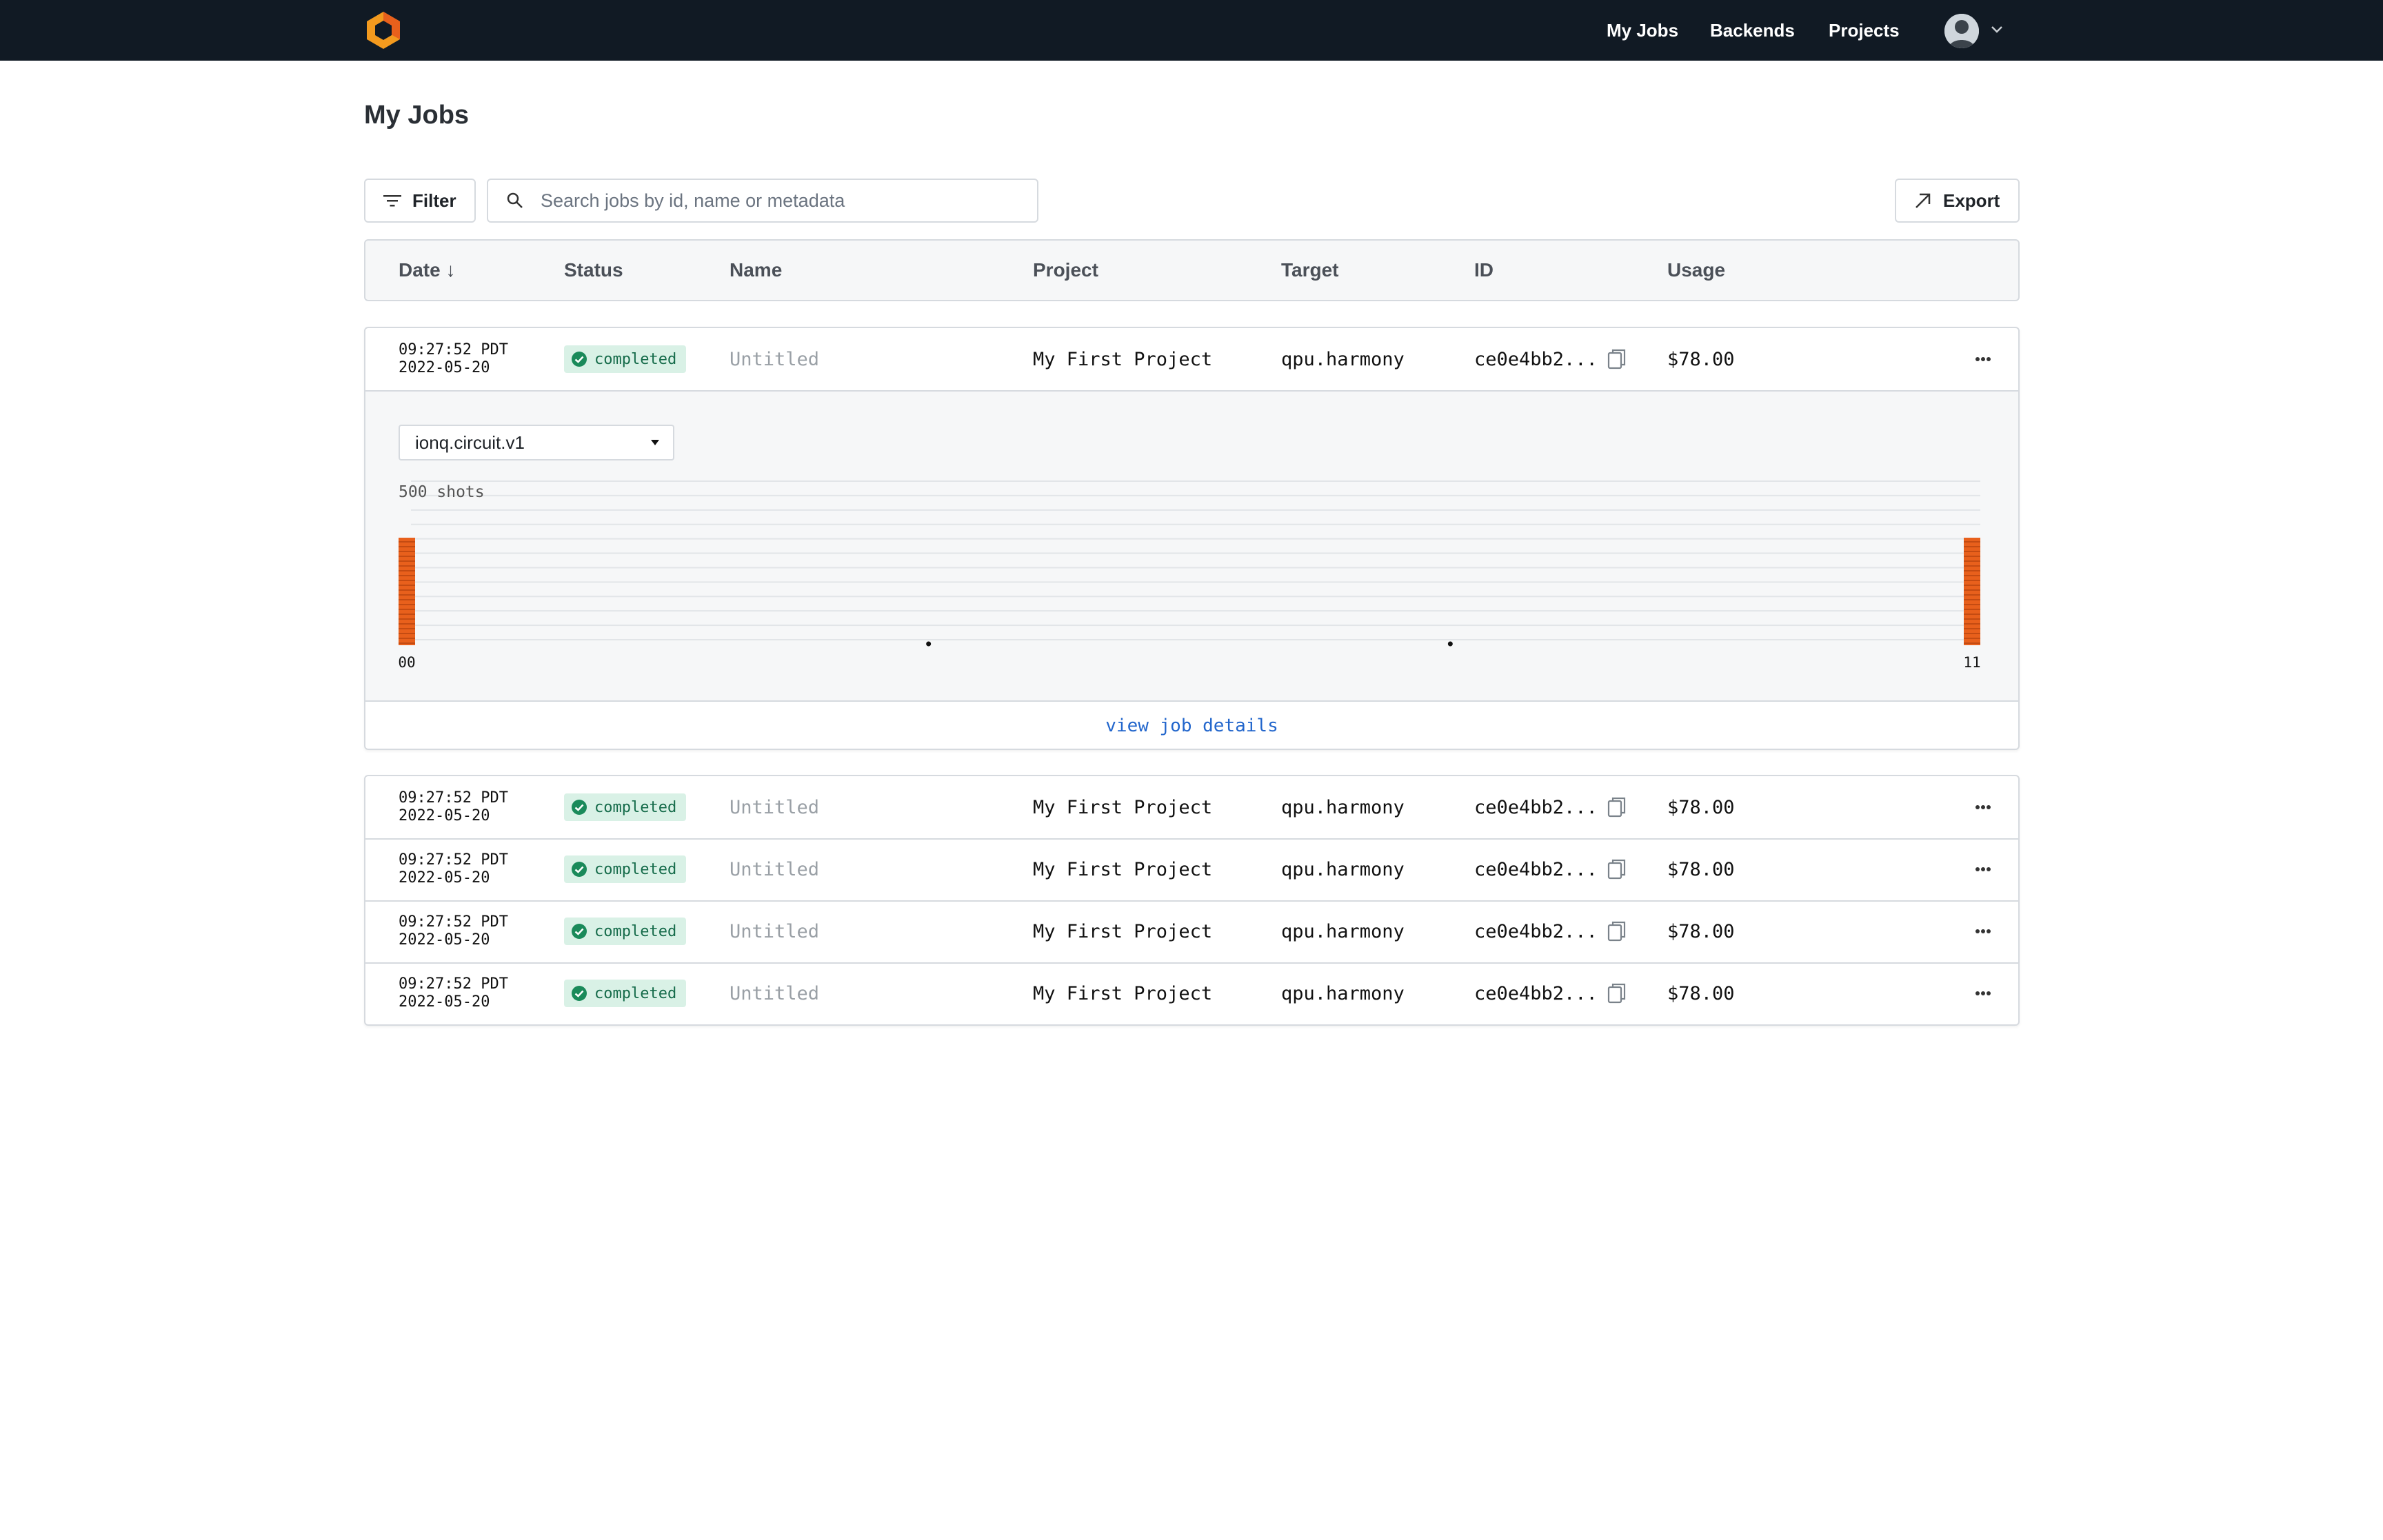  I want to click on column-header-project: Project, so click(1065, 270).